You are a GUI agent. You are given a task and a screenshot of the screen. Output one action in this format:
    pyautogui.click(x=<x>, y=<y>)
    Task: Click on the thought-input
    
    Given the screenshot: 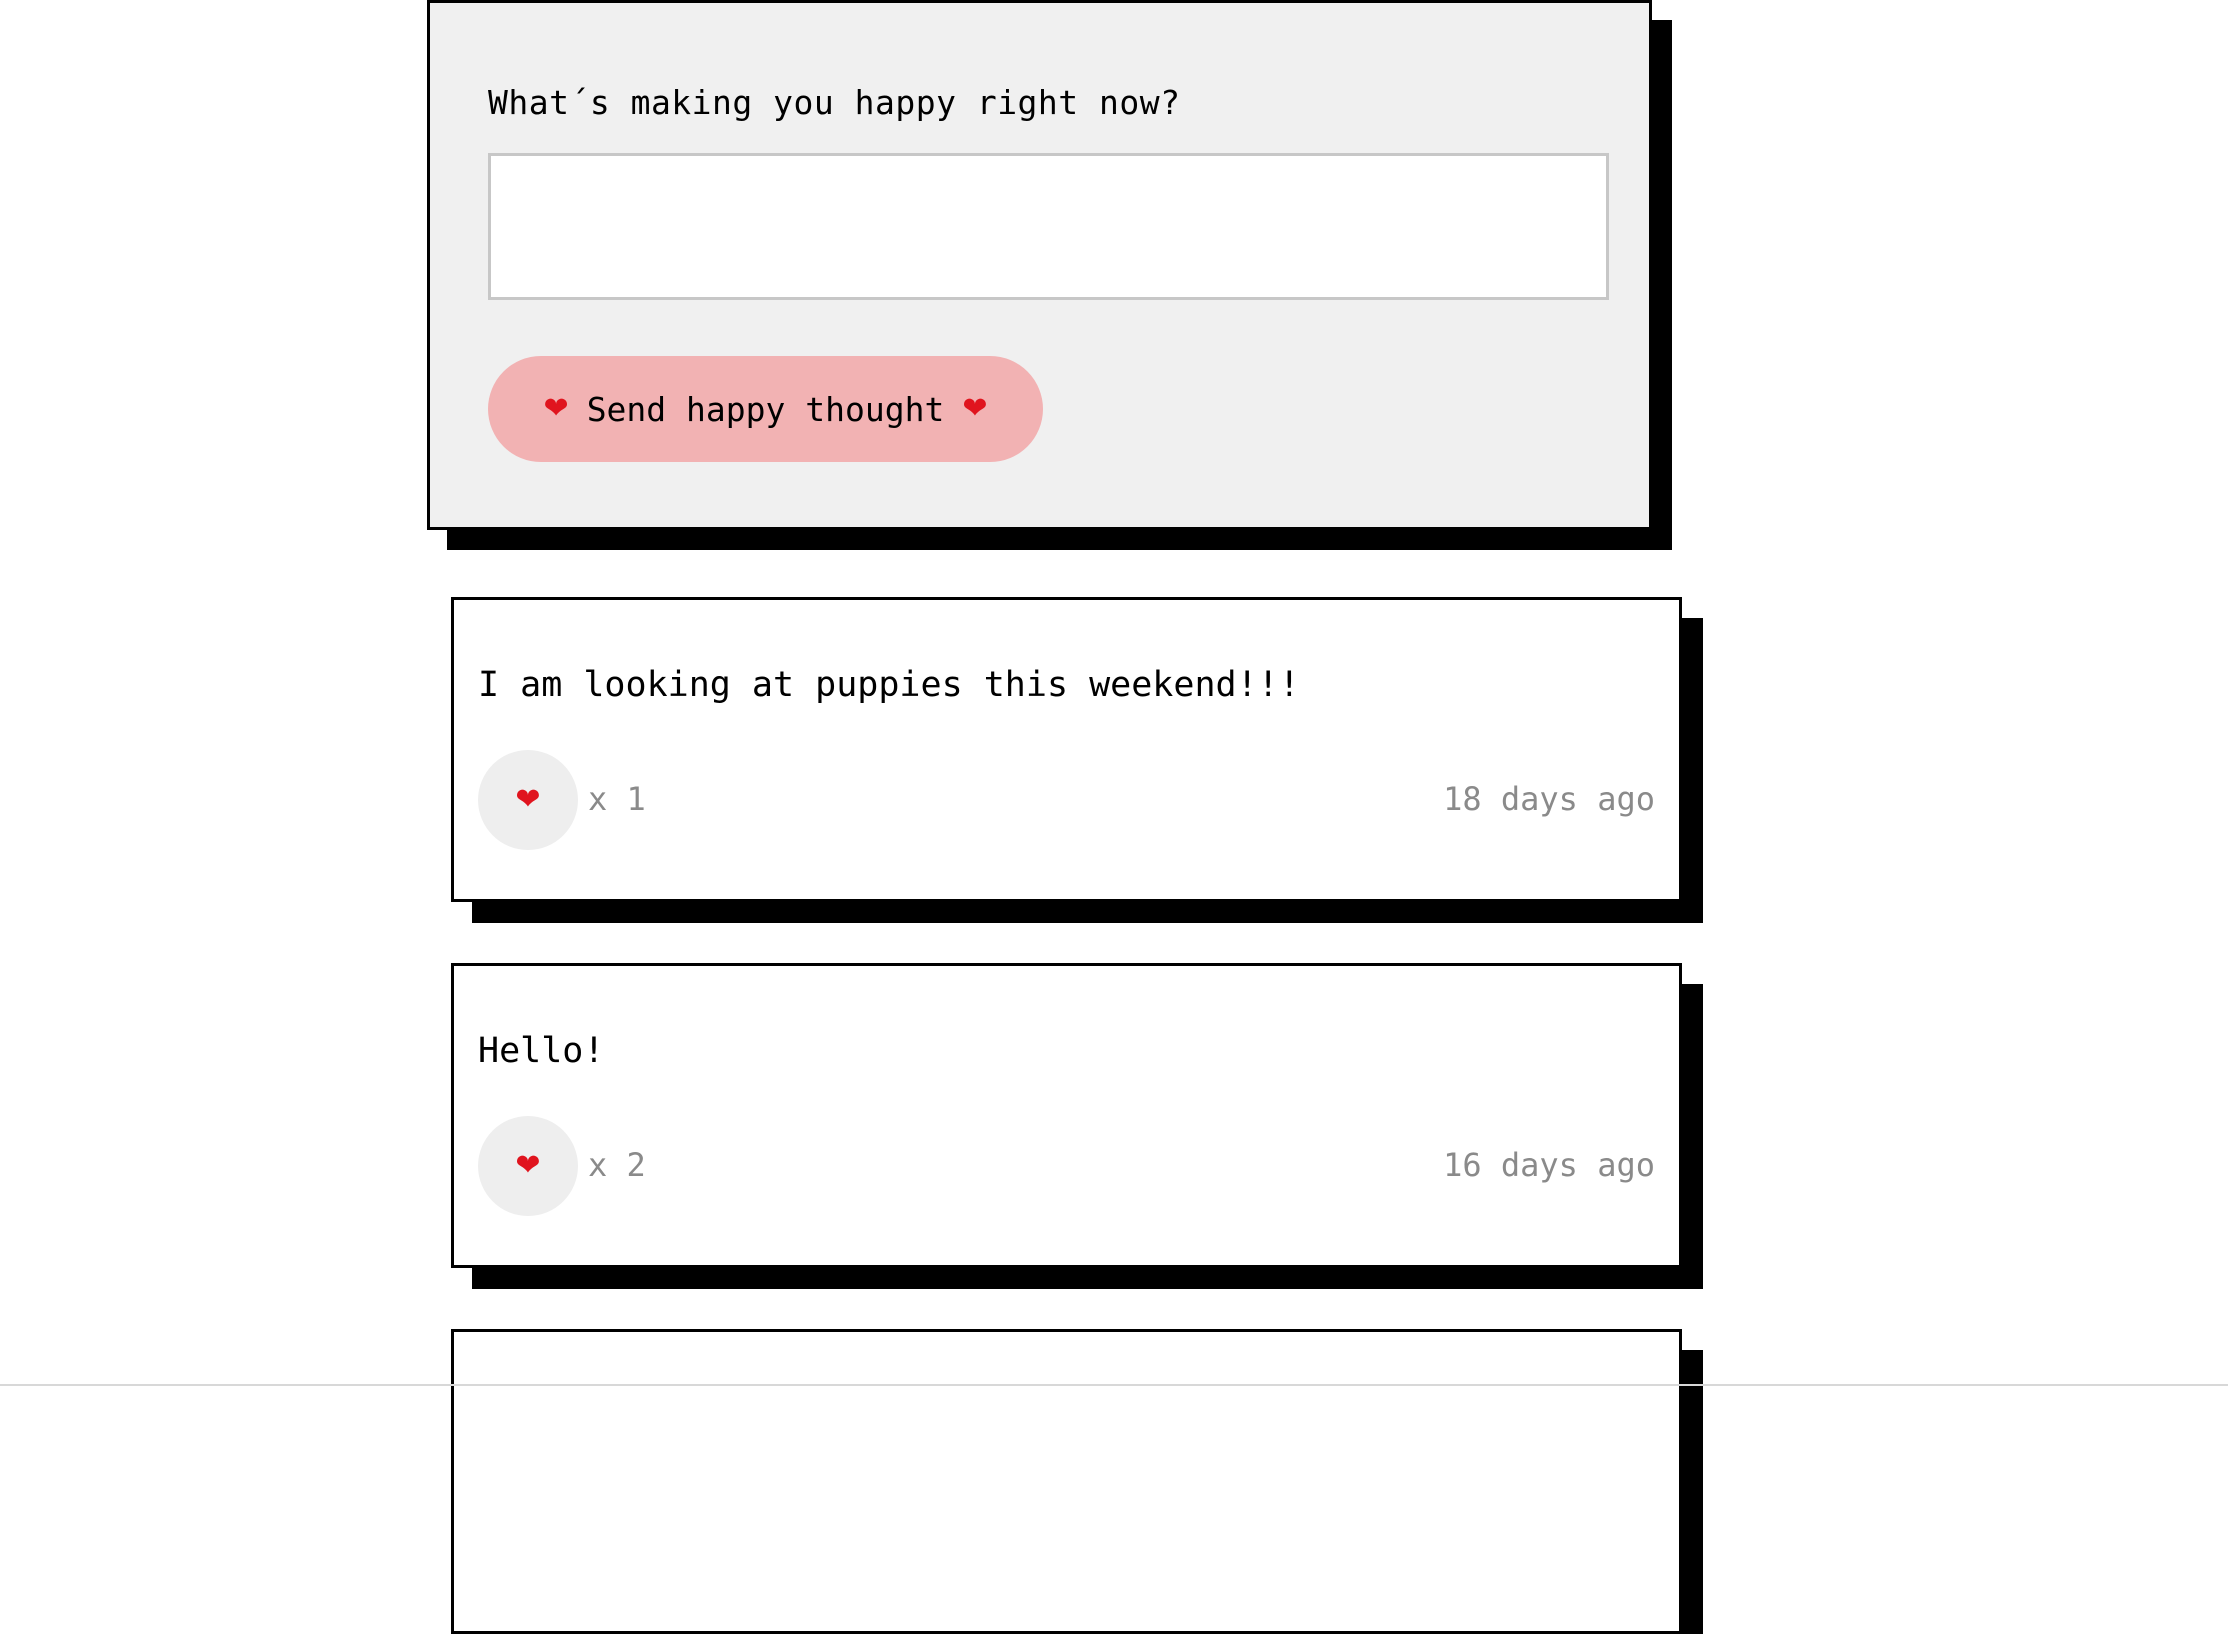 What is the action you would take?
    pyautogui.click(x=1048, y=226)
    